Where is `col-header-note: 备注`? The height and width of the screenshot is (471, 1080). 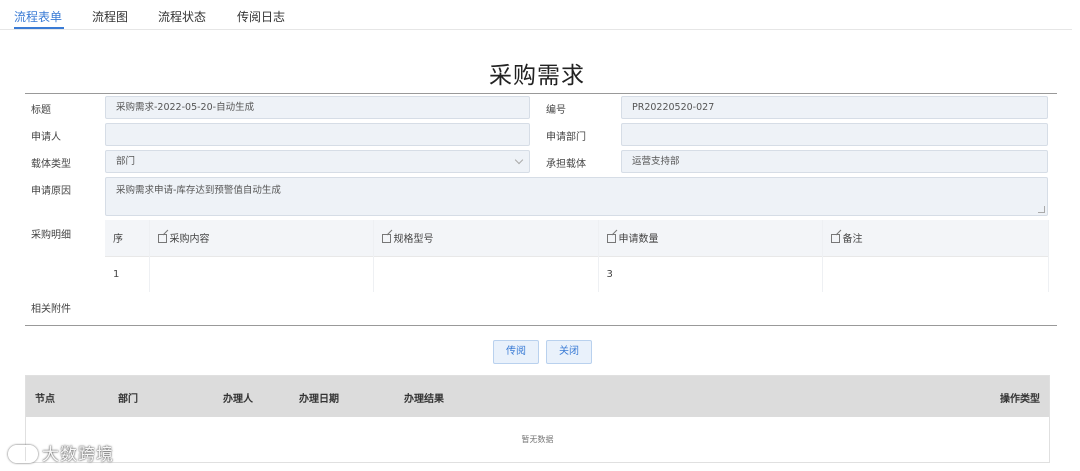 col-header-note: 备注 is located at coordinates (935, 238).